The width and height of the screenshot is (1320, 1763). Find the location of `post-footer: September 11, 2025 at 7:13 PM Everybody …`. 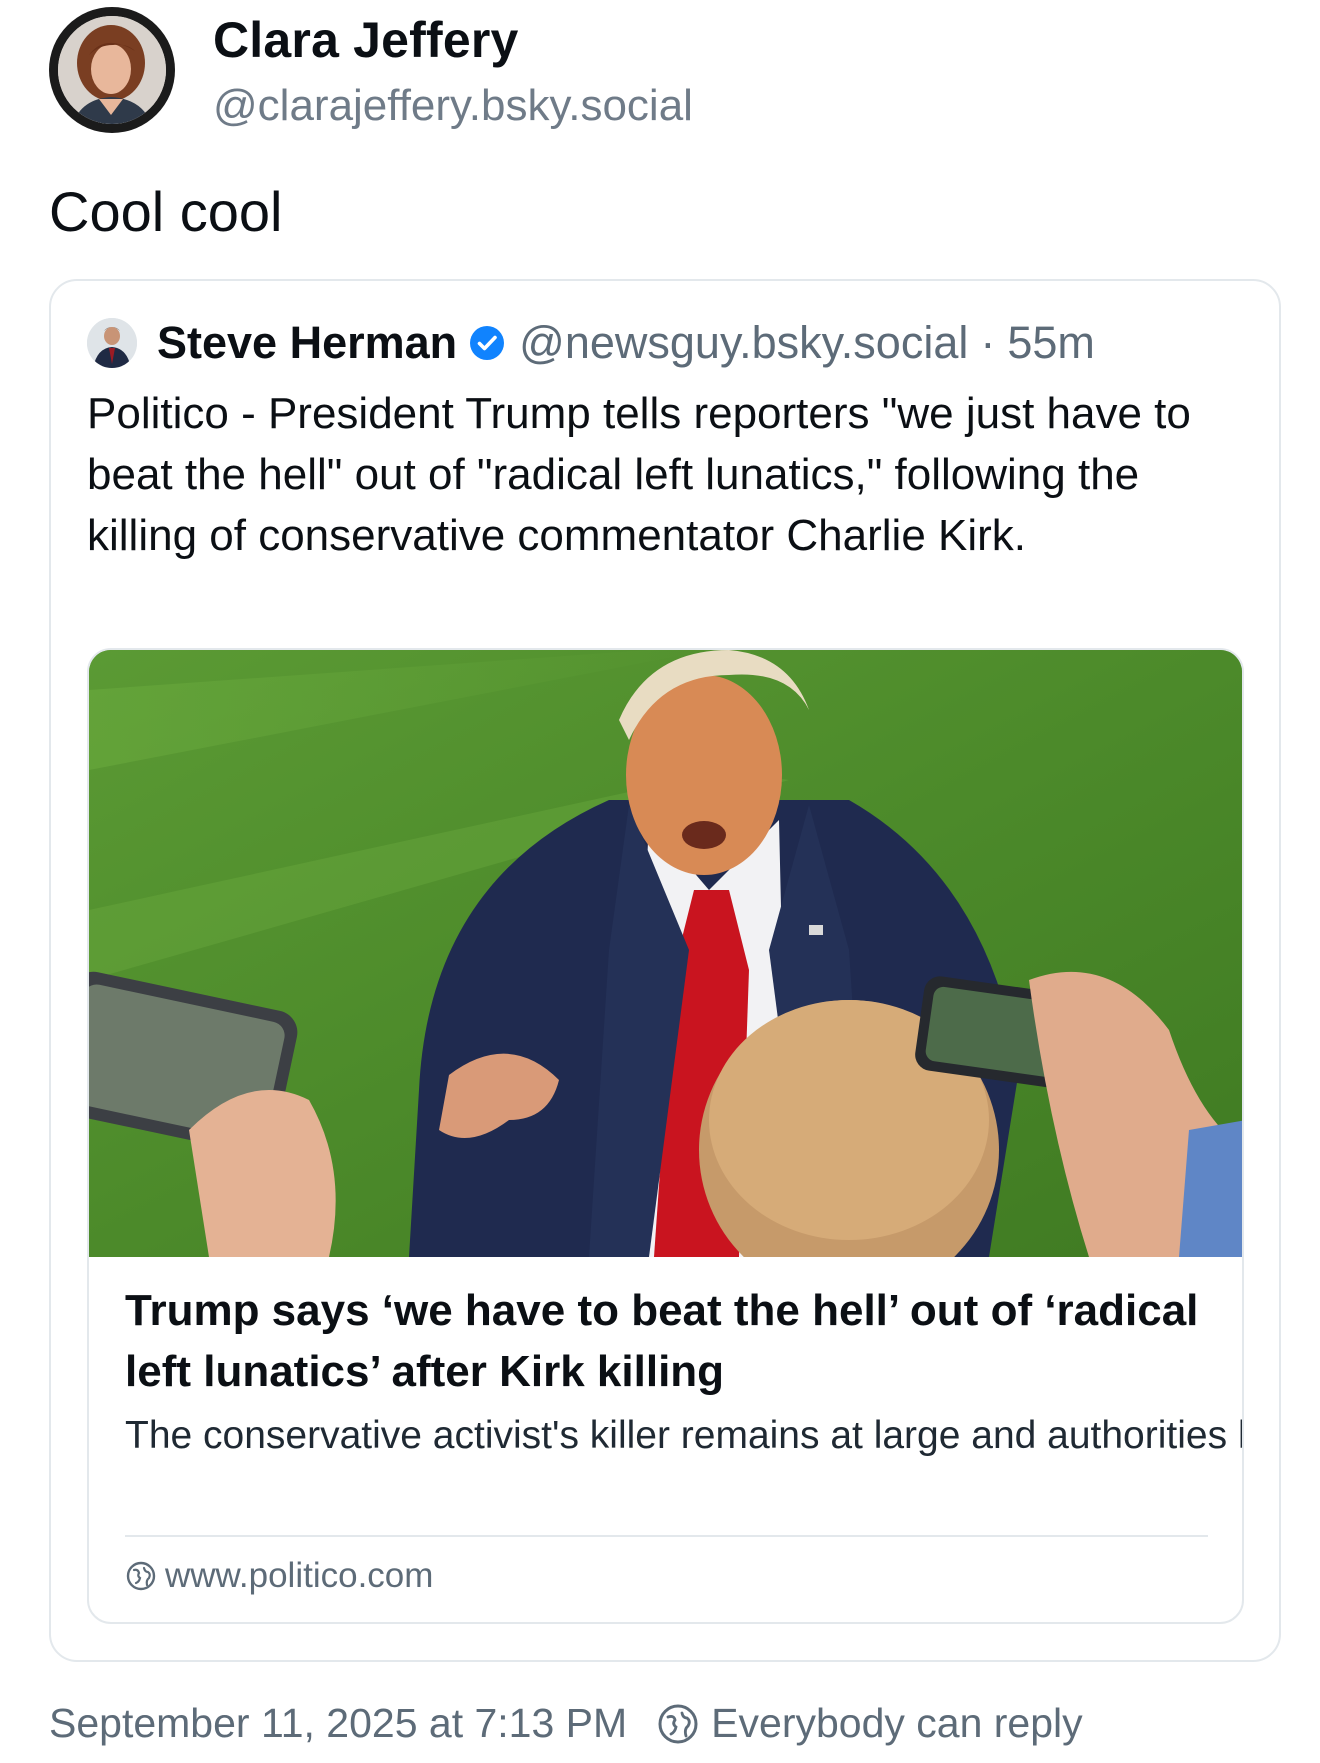

post-footer: September 11, 2025 at 7:13 PM Everybody … is located at coordinates (566, 1723).